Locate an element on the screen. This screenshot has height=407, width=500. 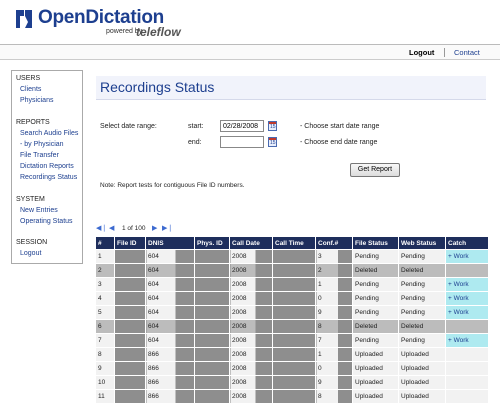
table-row: 9866320080UploadedUploaded is located at coordinates (292, 368).